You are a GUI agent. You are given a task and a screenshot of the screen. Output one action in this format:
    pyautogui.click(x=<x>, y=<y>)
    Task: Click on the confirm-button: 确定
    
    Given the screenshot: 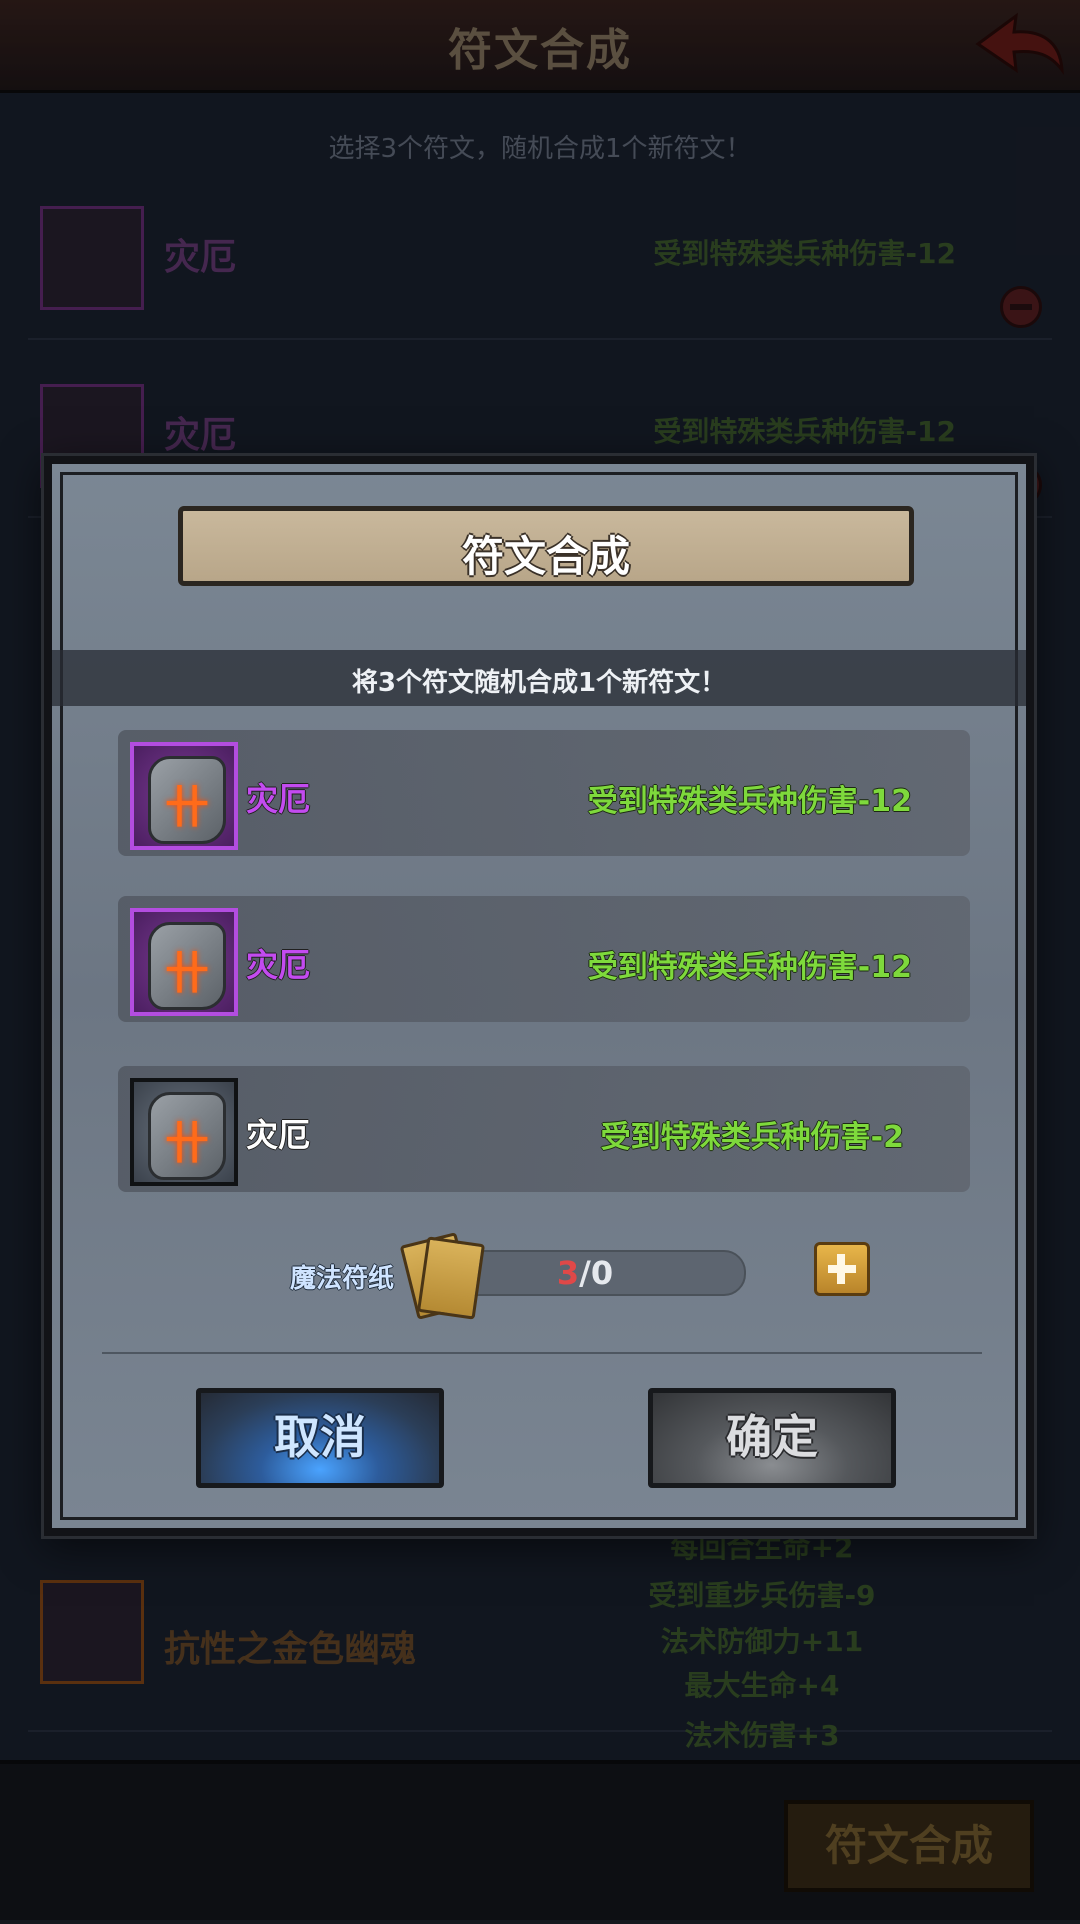 What is the action you would take?
    pyautogui.click(x=772, y=1438)
    